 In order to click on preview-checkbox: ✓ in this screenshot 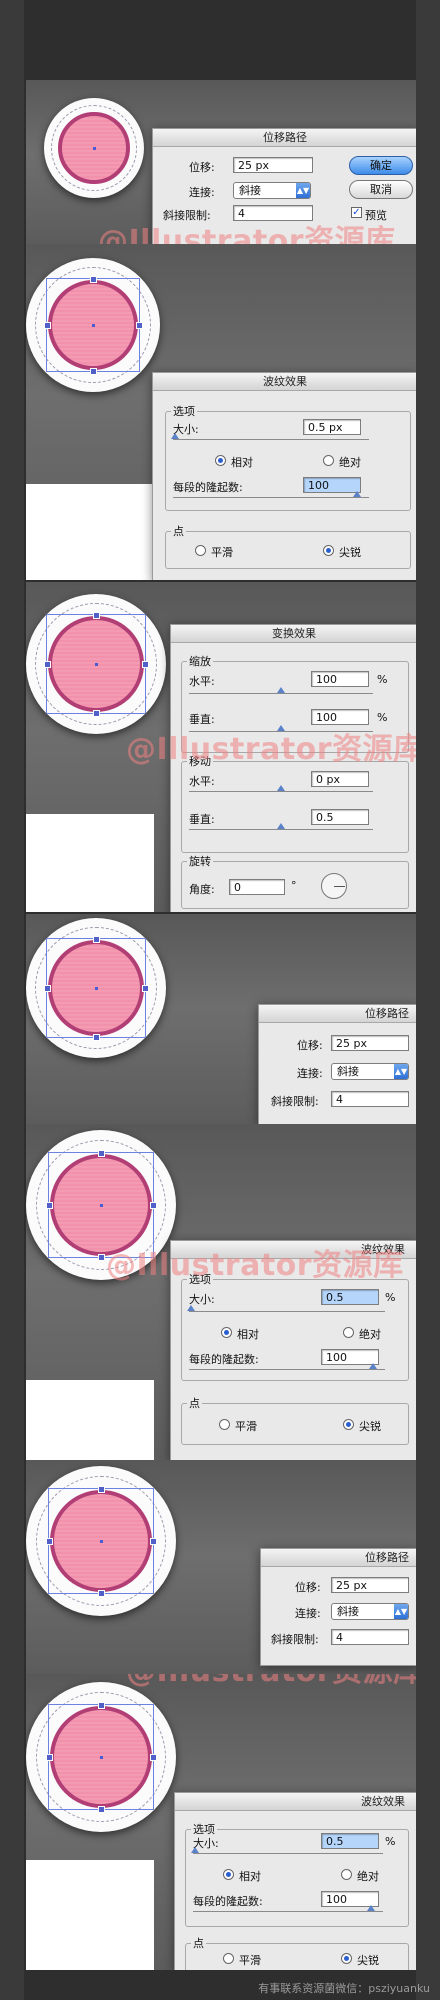, I will do `click(356, 212)`.